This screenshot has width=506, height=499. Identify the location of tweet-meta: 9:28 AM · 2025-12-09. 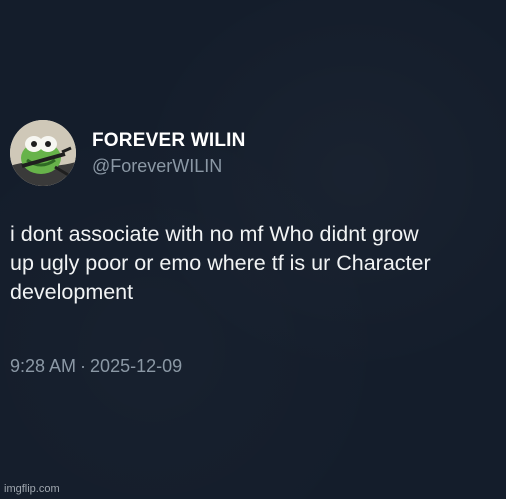
(96, 366).